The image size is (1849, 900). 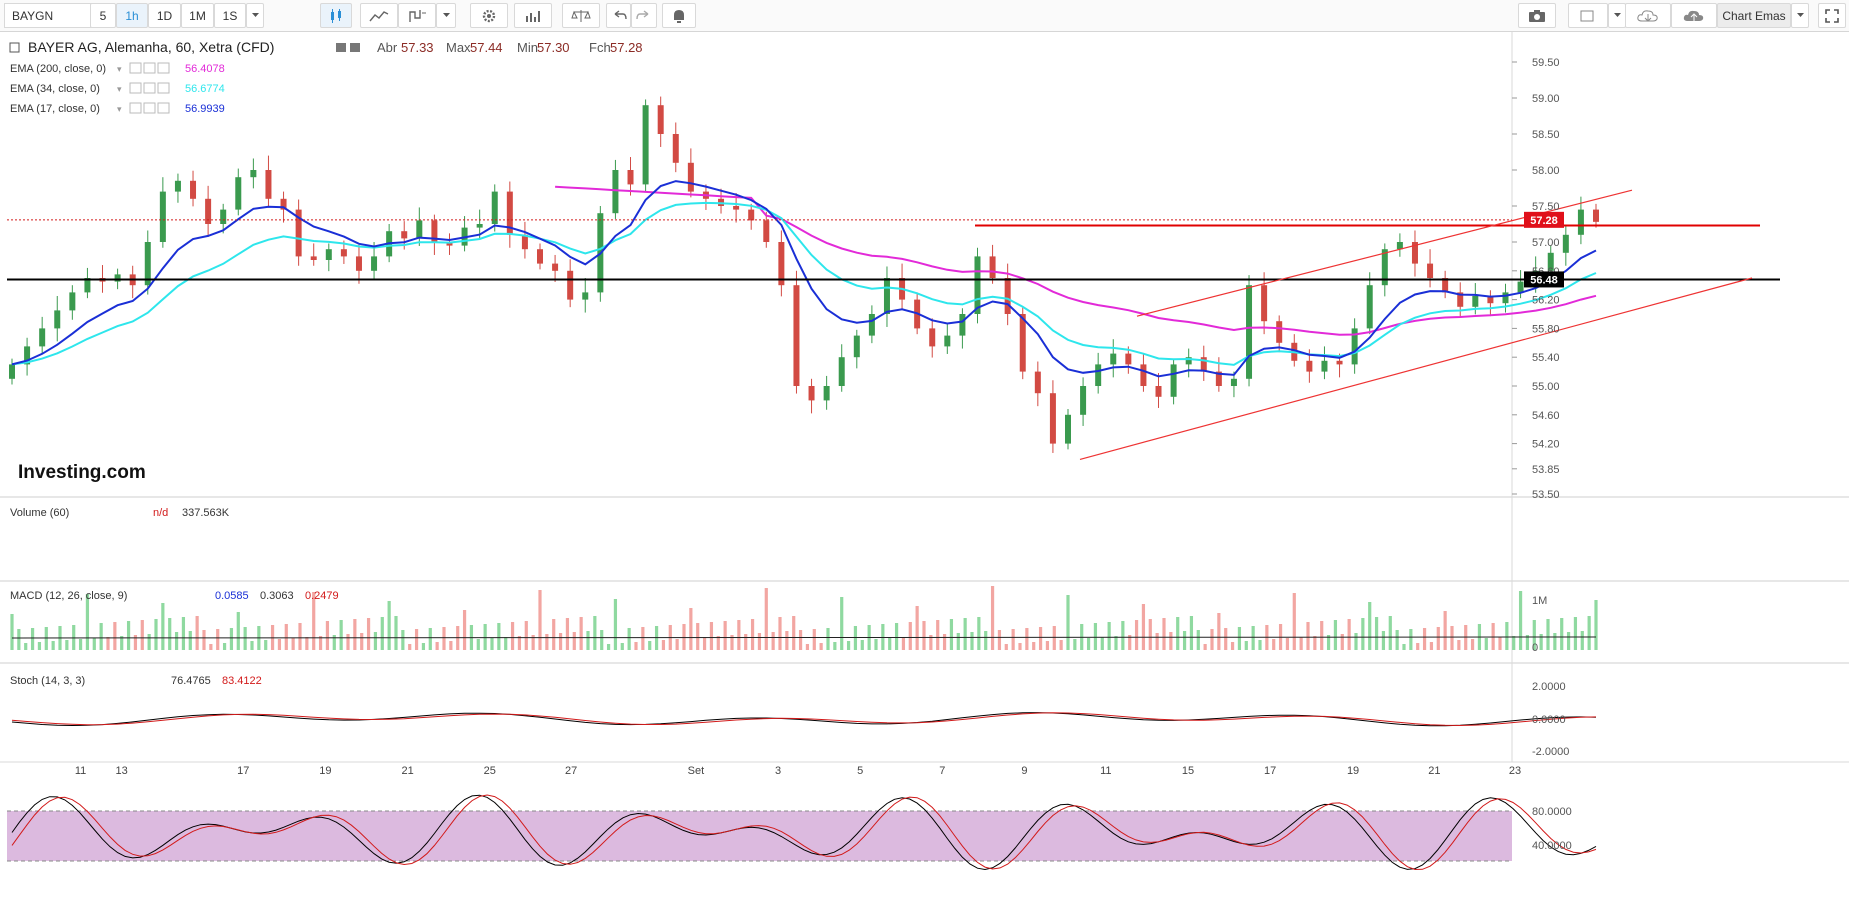 What do you see at coordinates (230, 15) in the screenshot?
I see `interval-1s: 1S` at bounding box center [230, 15].